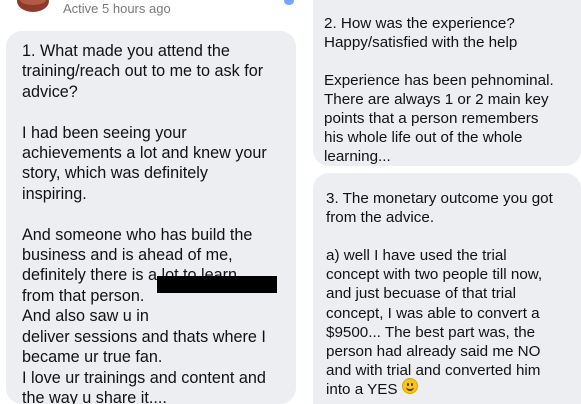 The height and width of the screenshot is (404, 581). What do you see at coordinates (117, 8) in the screenshot?
I see `active-status: Active 5 hours ago` at bounding box center [117, 8].